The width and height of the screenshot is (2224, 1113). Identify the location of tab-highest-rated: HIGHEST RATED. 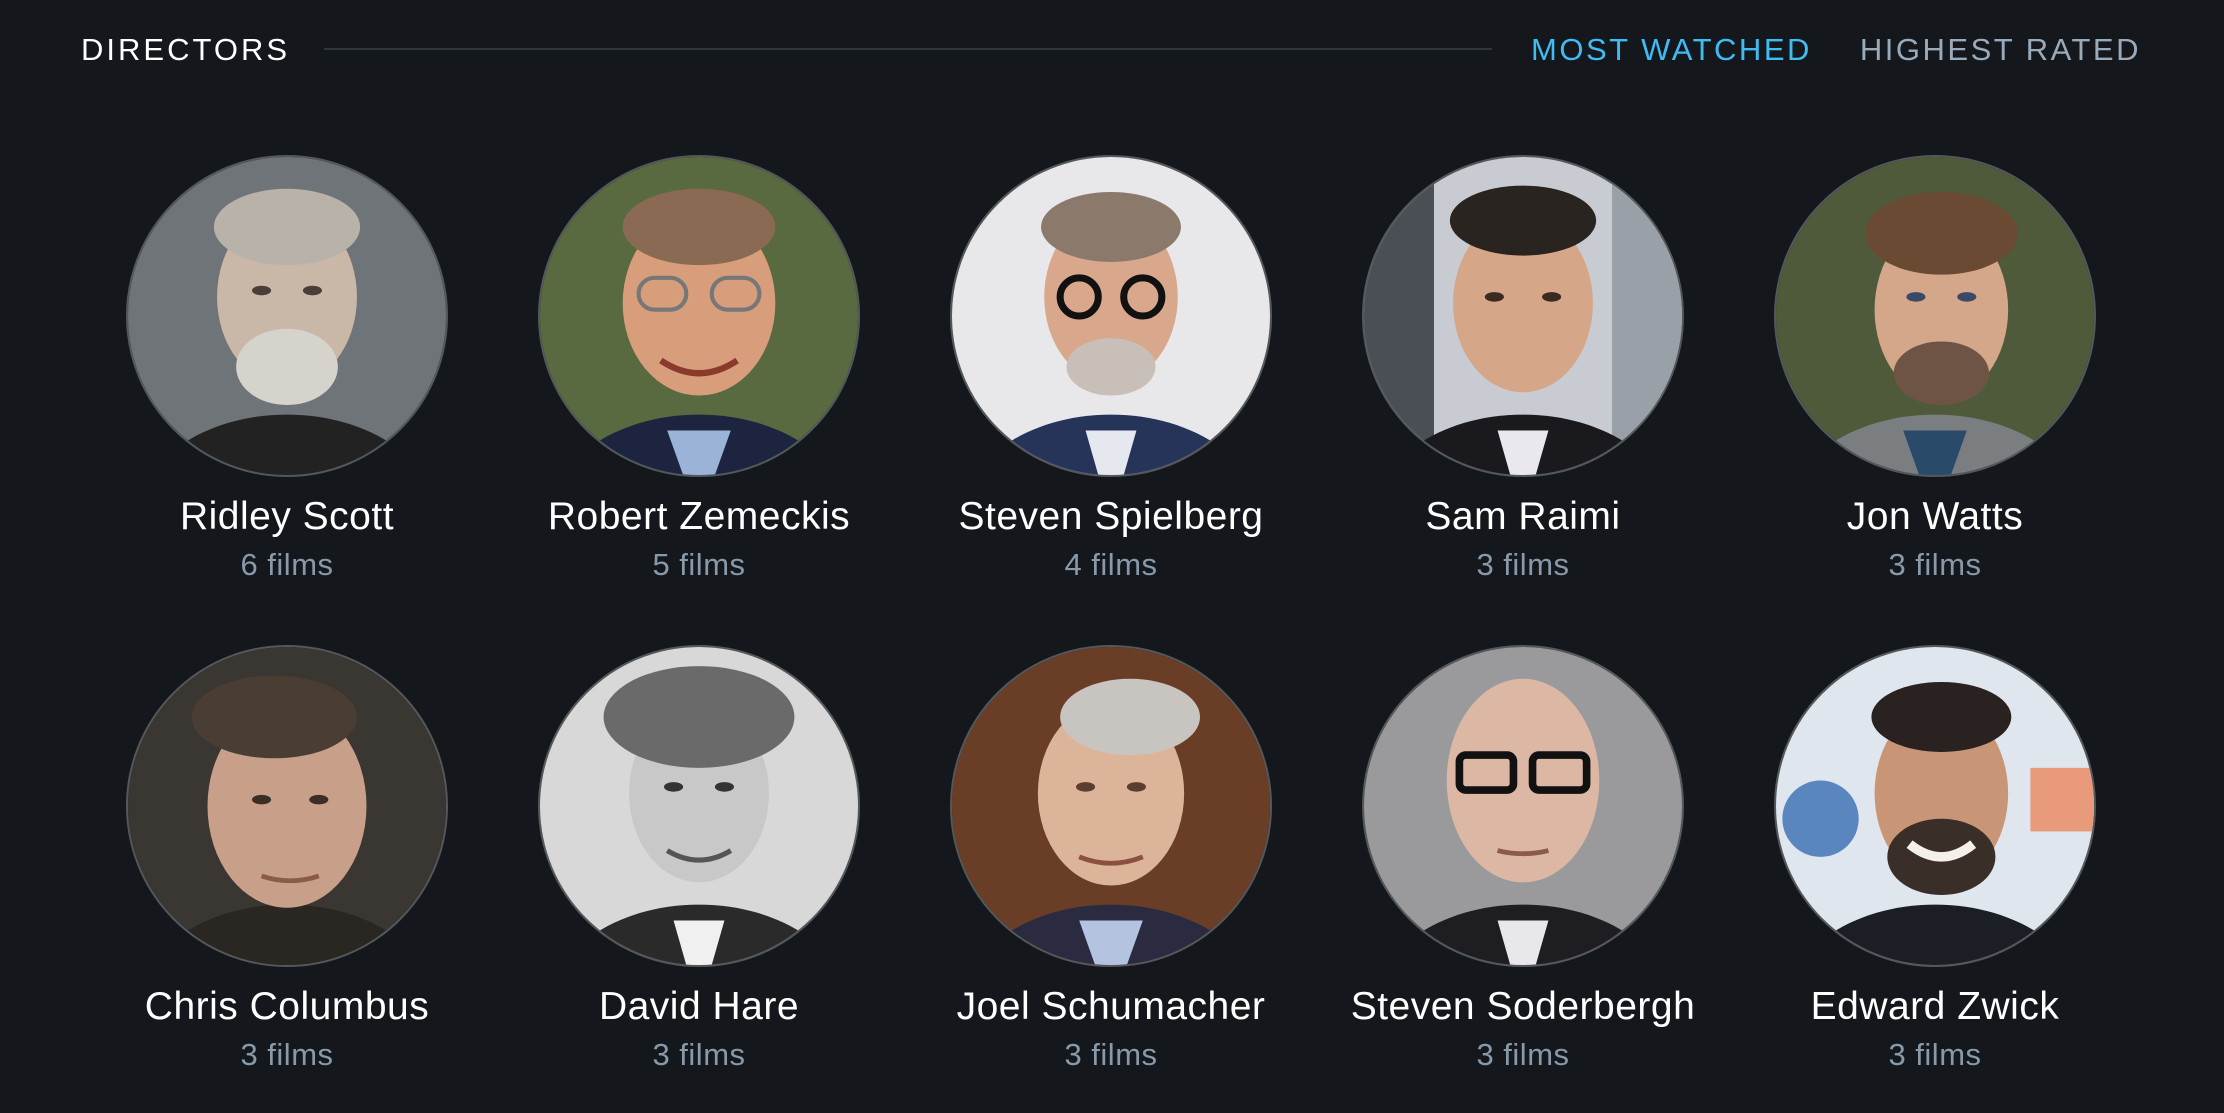
(2000, 50).